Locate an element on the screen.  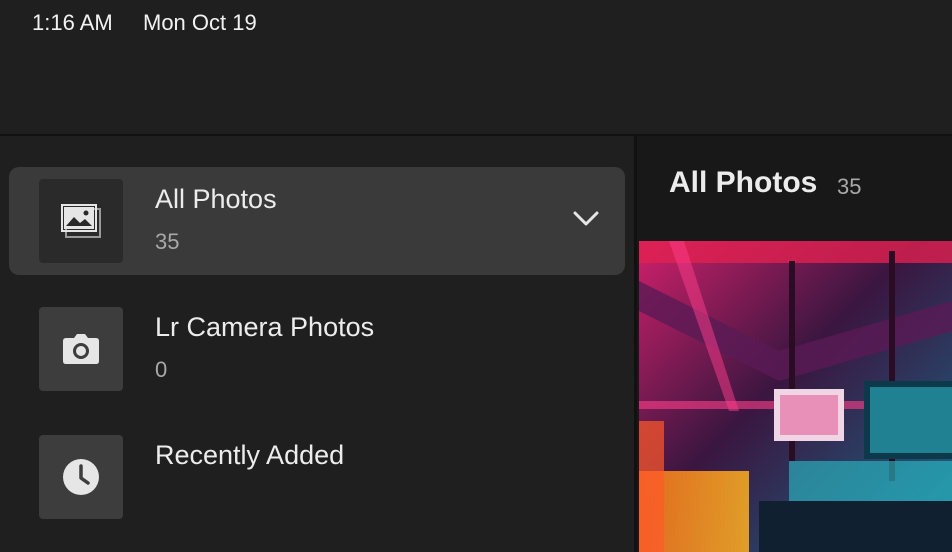
album-count: 0 is located at coordinates (161, 369).